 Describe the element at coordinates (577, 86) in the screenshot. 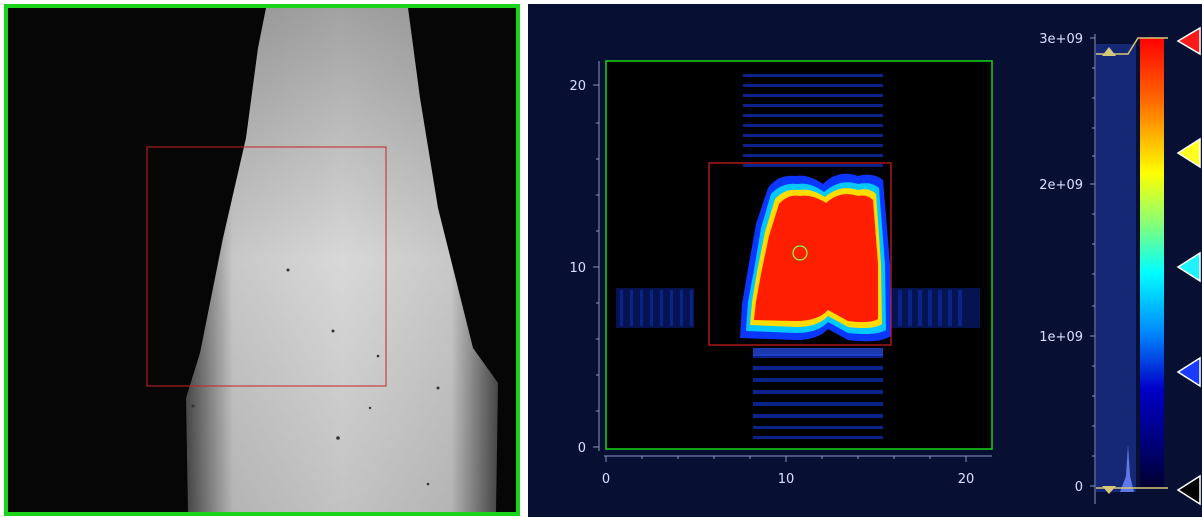

I see `y-tick-label: 20` at that location.